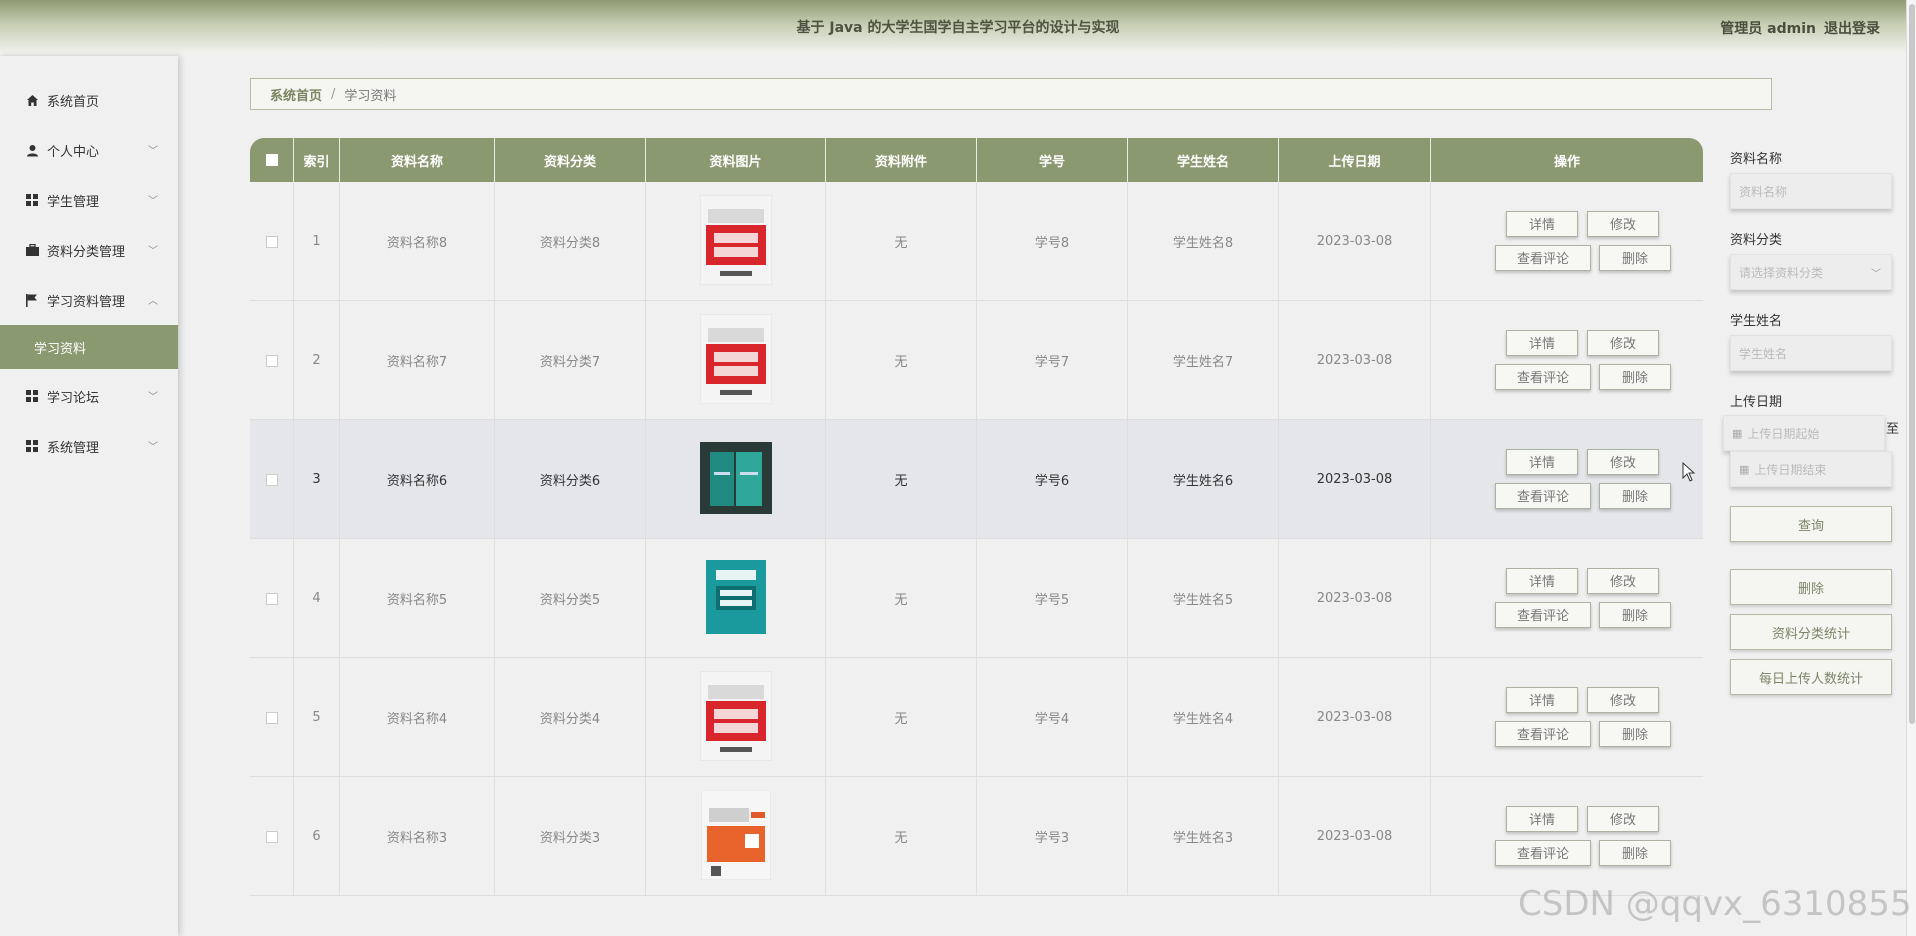 This screenshot has width=1916, height=936. I want to click on sidebar-item-label: 学习论坛, so click(73, 398).